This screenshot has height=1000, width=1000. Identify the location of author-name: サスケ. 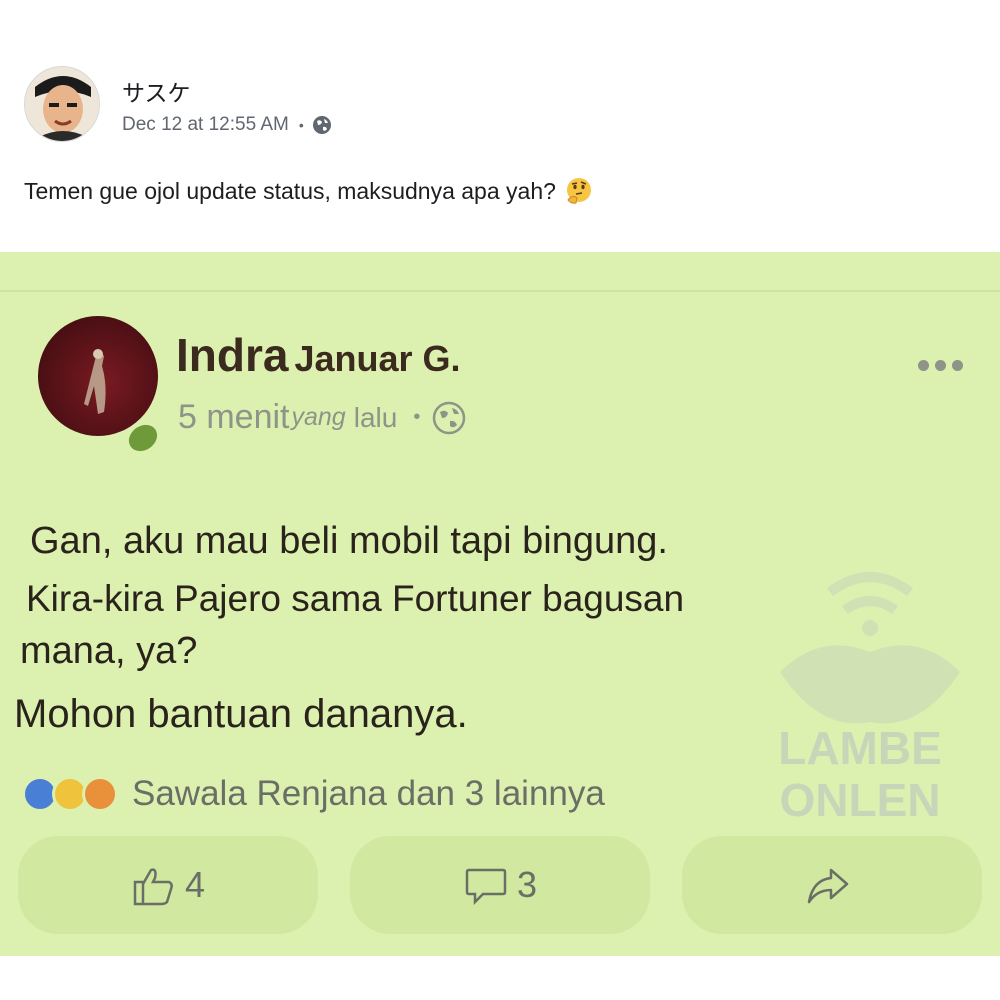
(156, 91).